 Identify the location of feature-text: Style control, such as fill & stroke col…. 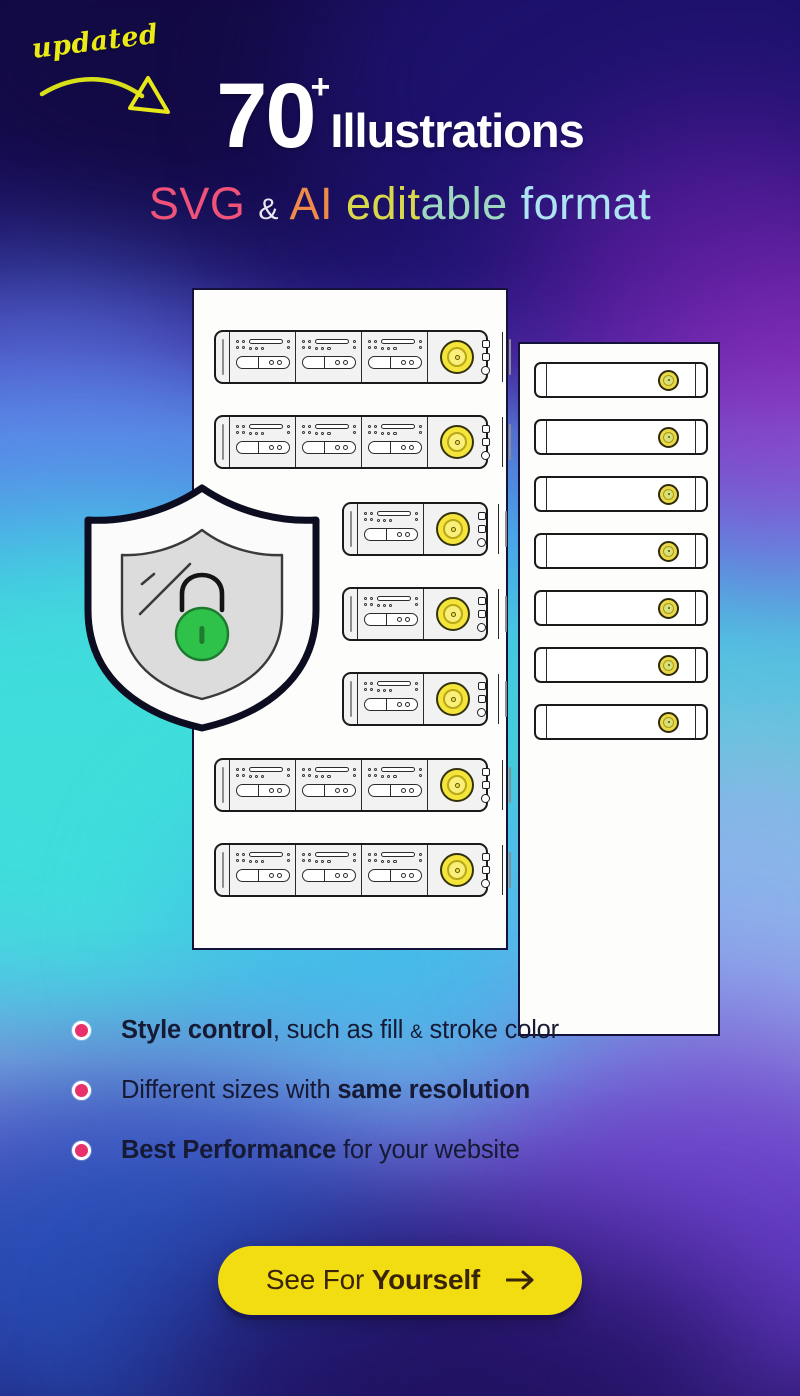
(340, 1030).